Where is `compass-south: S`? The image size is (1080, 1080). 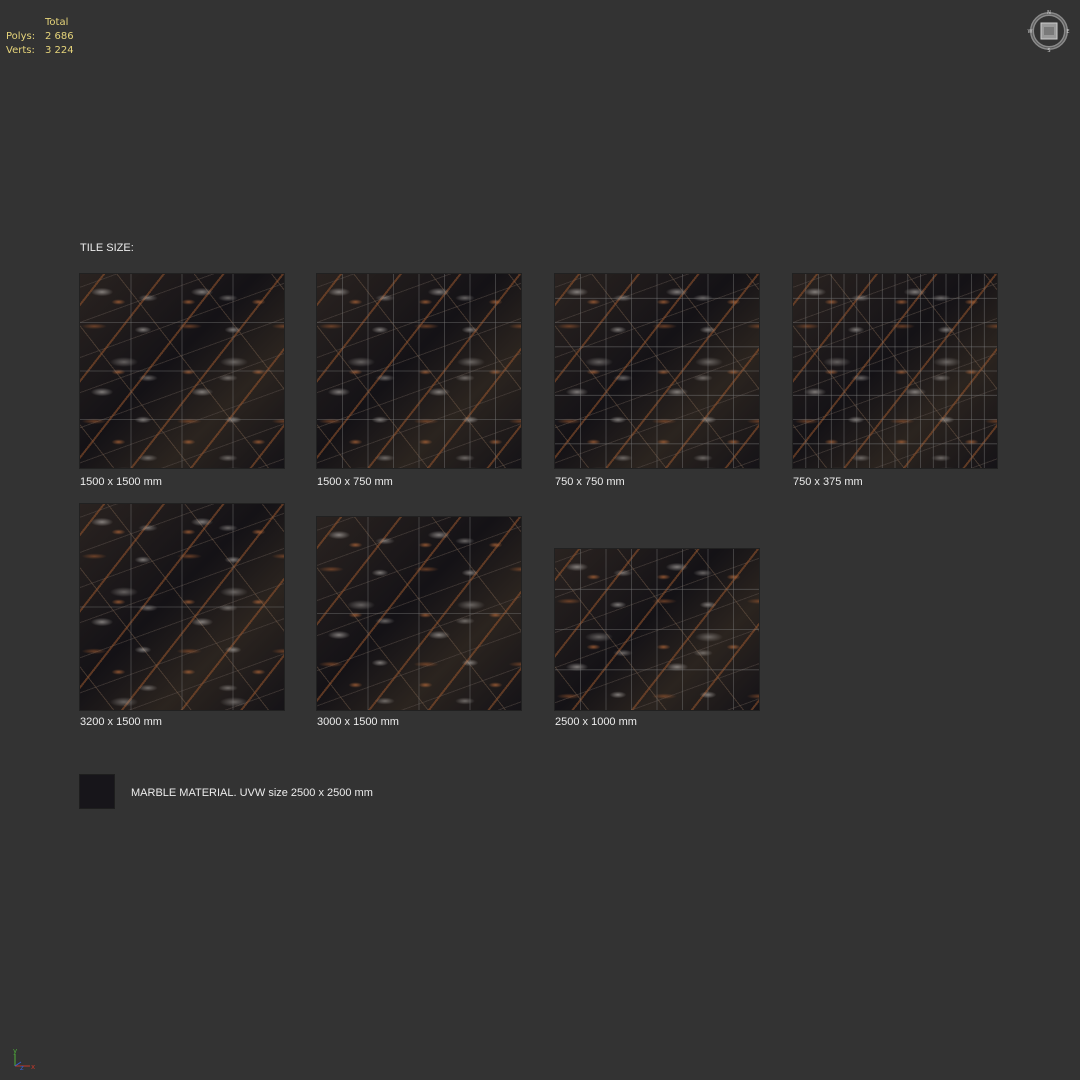
compass-south: S is located at coordinates (1048, 51).